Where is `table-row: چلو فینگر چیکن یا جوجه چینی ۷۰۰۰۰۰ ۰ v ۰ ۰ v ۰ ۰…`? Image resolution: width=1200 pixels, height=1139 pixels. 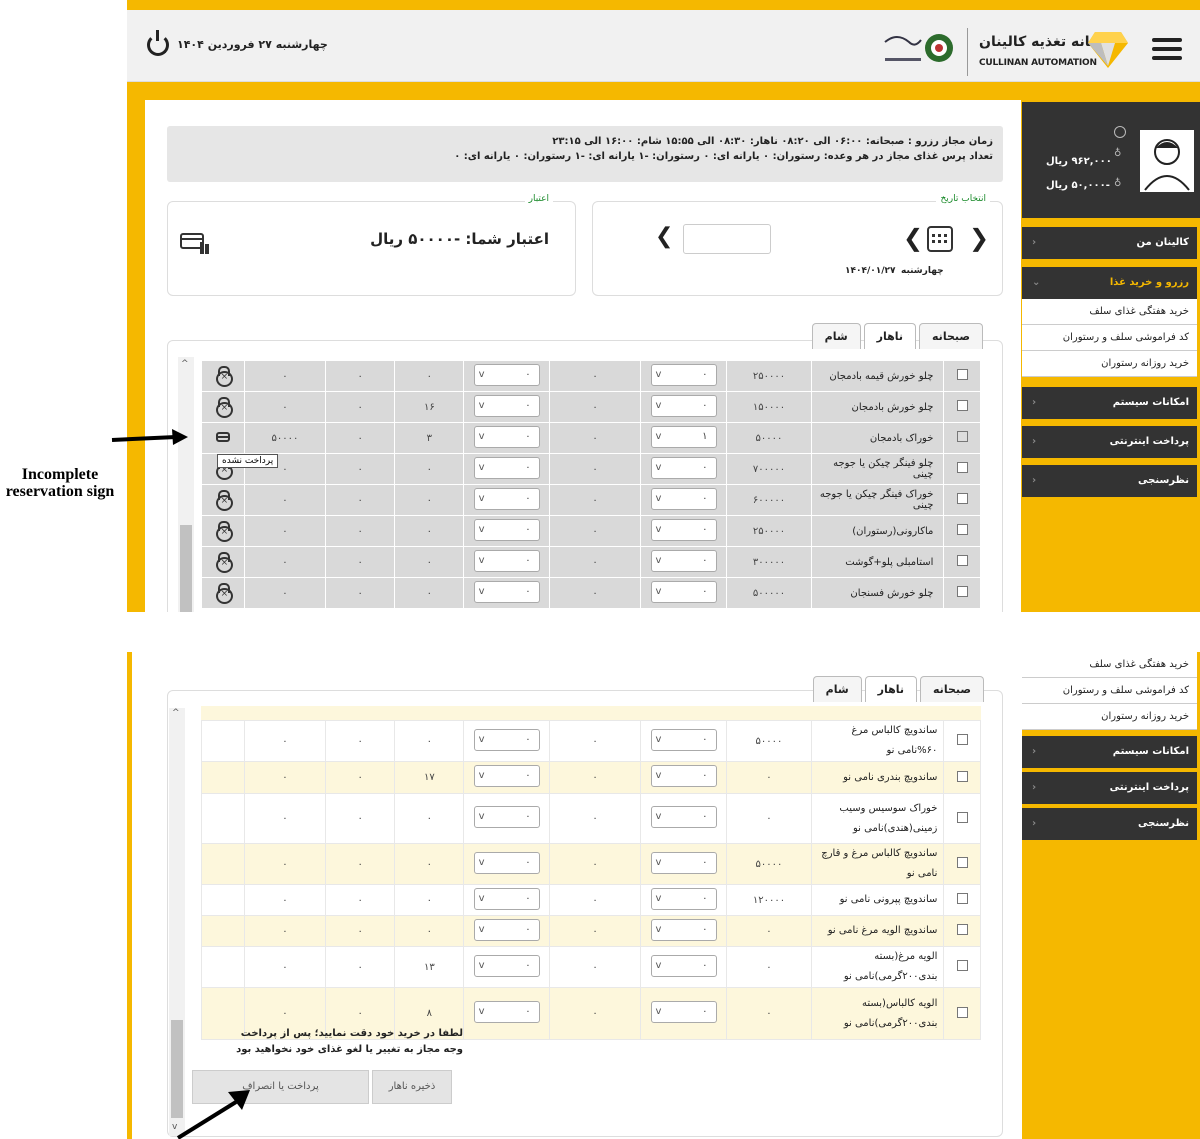
table-row: چلو فینگر چیکن یا جوجه چینی ۷۰۰۰۰۰ ۰ v ۰ ۰ v ۰ ۰… is located at coordinates (591, 469).